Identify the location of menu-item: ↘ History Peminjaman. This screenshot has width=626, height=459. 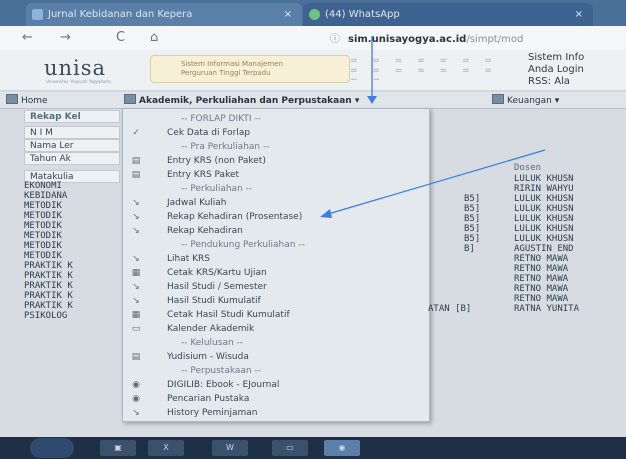
(276, 413).